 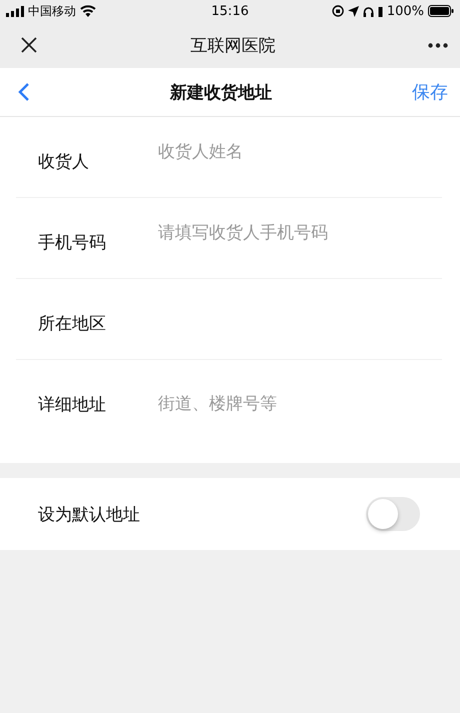 I want to click on field-label: 详细地址, so click(x=72, y=405).